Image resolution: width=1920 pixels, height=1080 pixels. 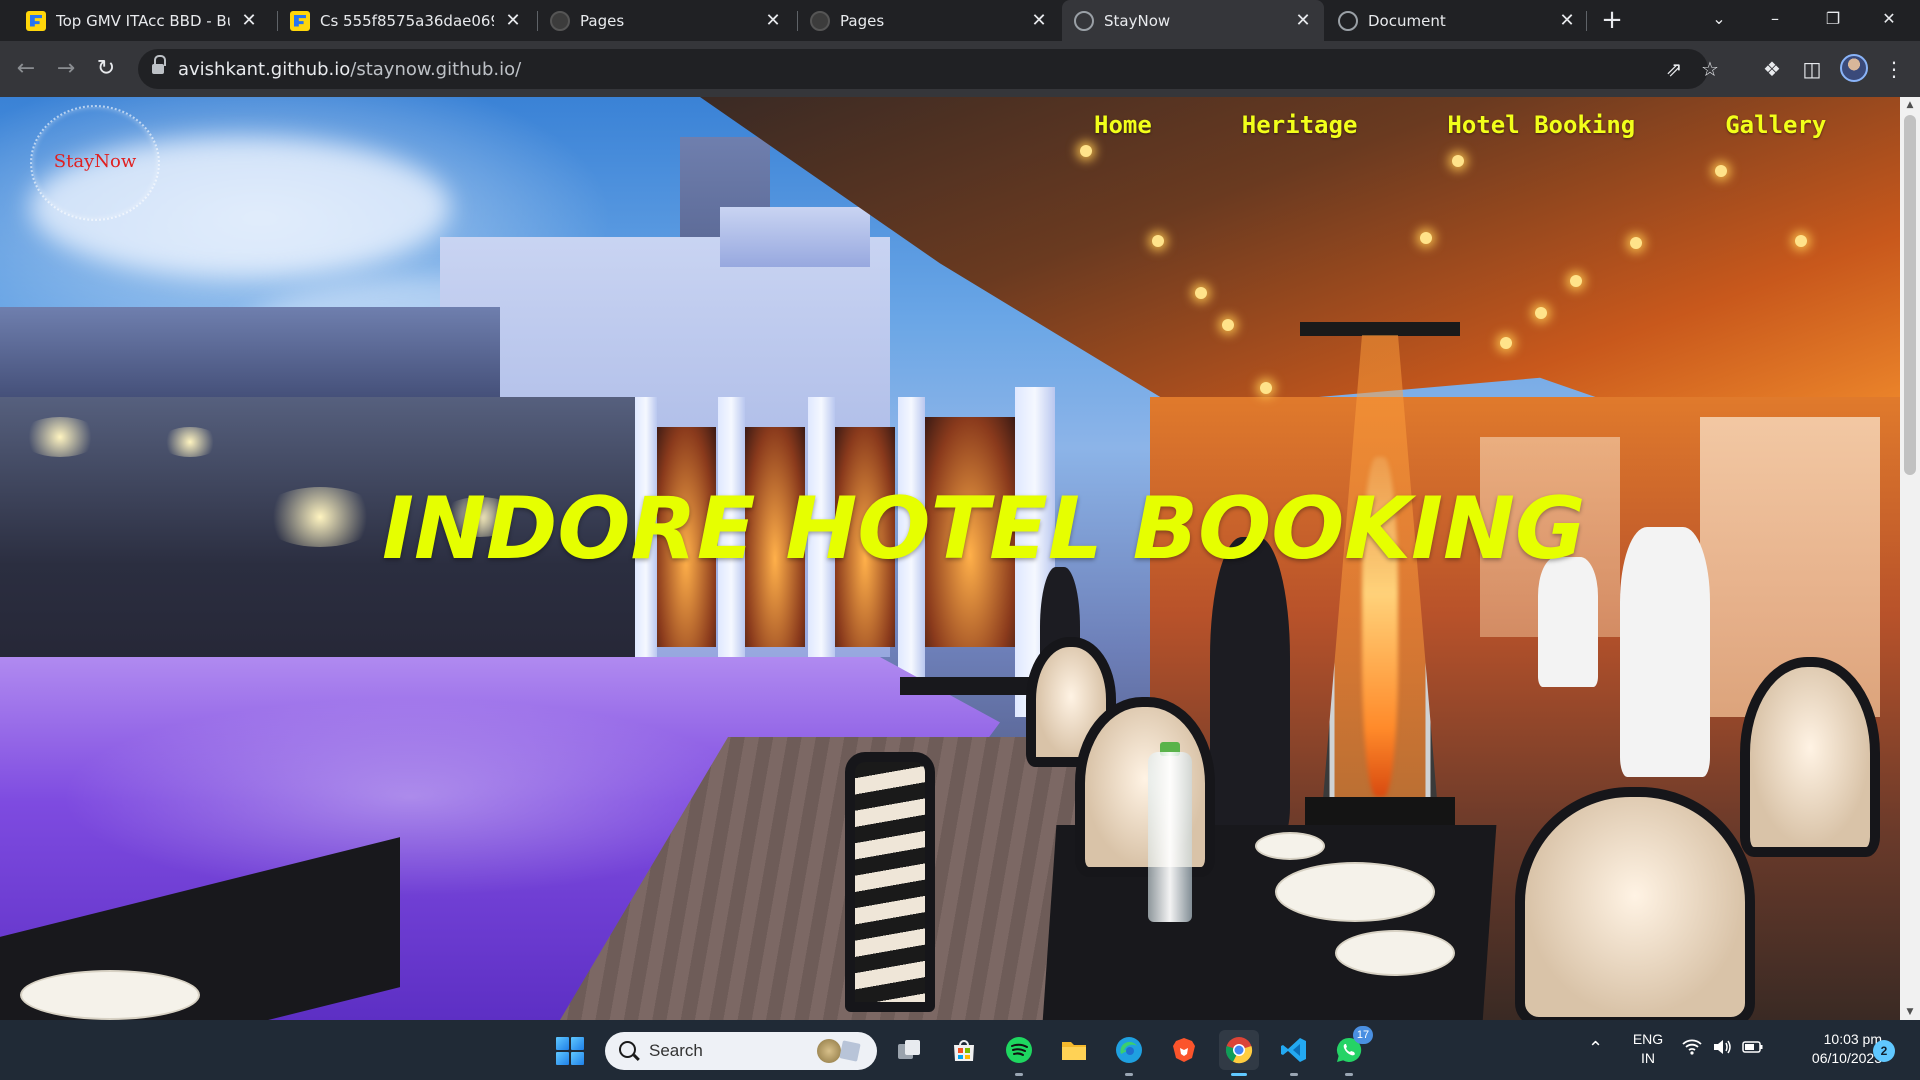 I want to click on staynow-logo: StayNow, so click(x=95, y=163).